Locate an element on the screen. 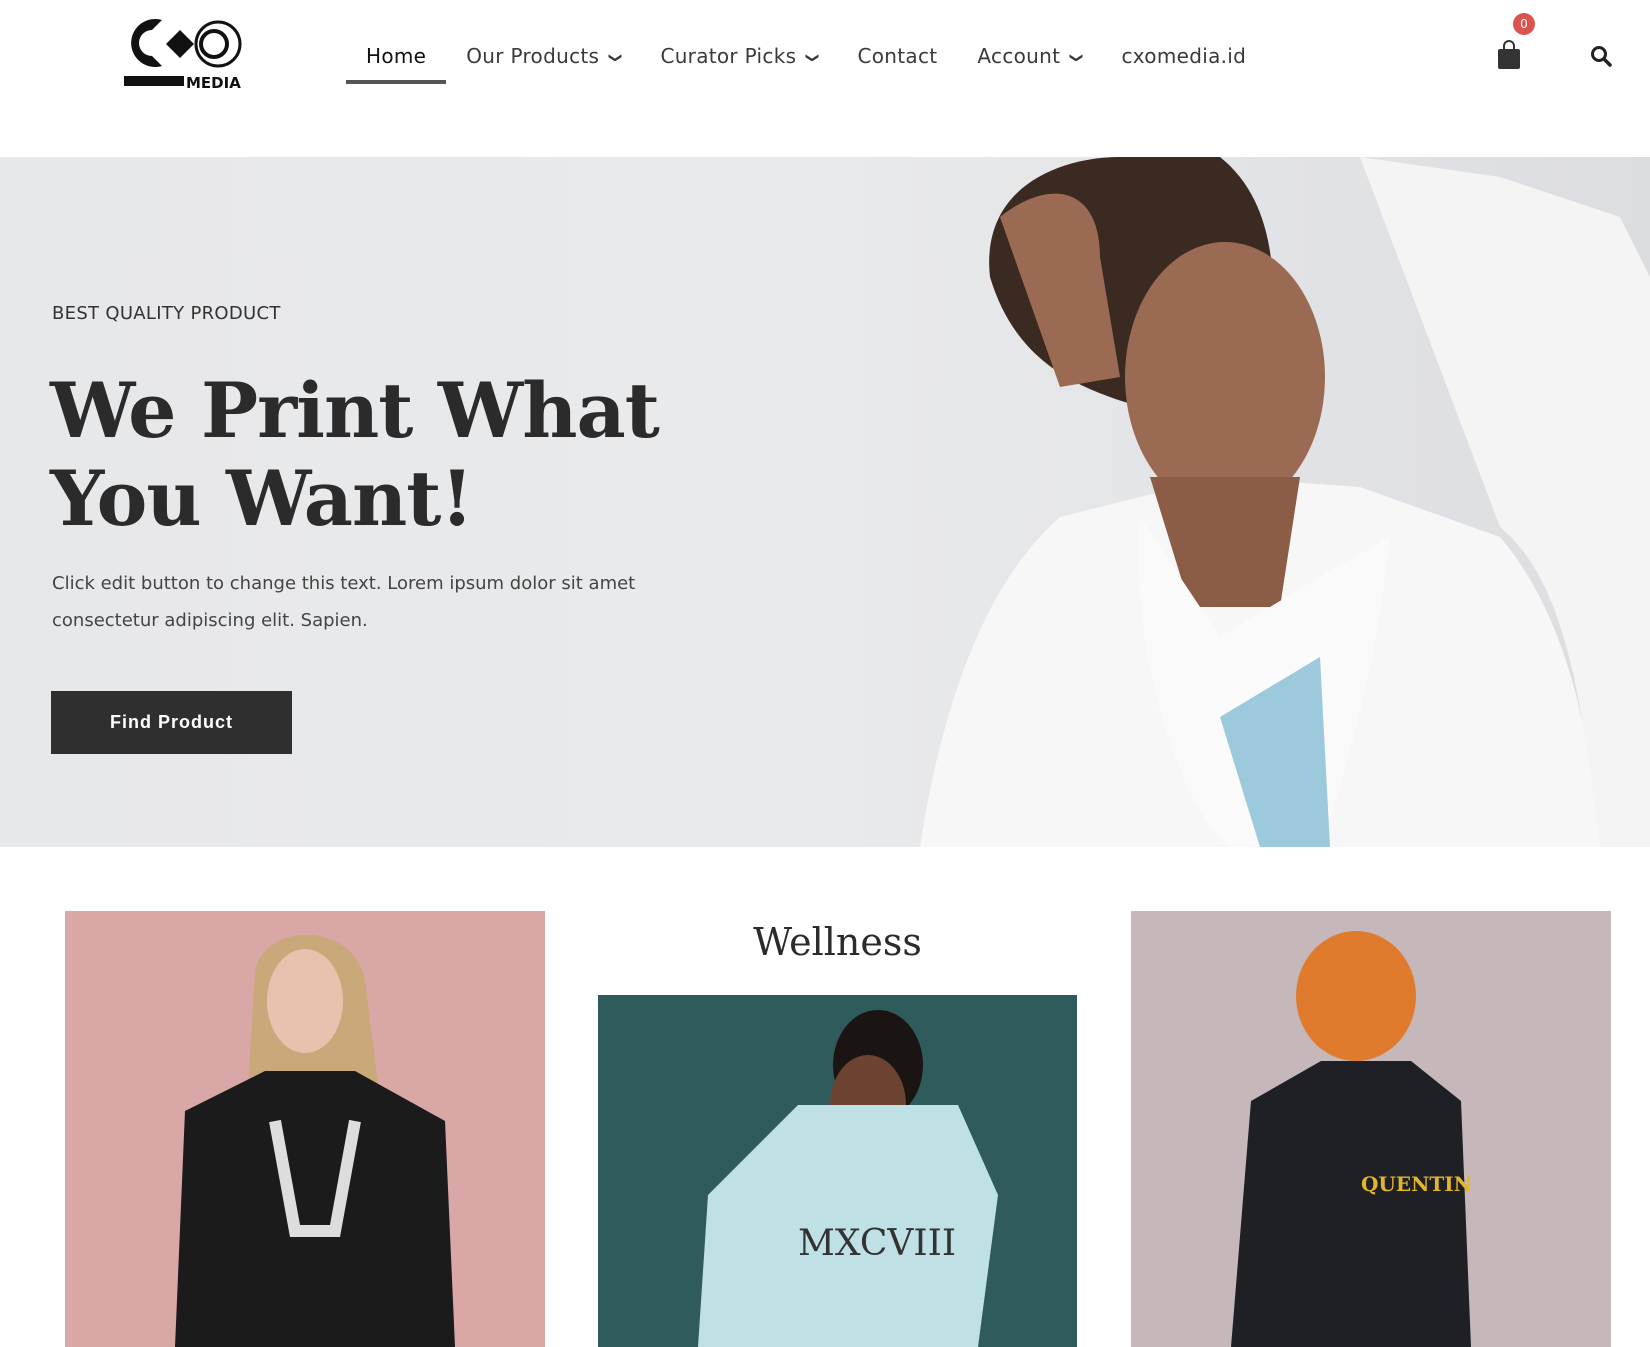 Image resolution: width=1650 pixels, height=1347 pixels. shopping-bag-icon is located at coordinates (1509, 55).